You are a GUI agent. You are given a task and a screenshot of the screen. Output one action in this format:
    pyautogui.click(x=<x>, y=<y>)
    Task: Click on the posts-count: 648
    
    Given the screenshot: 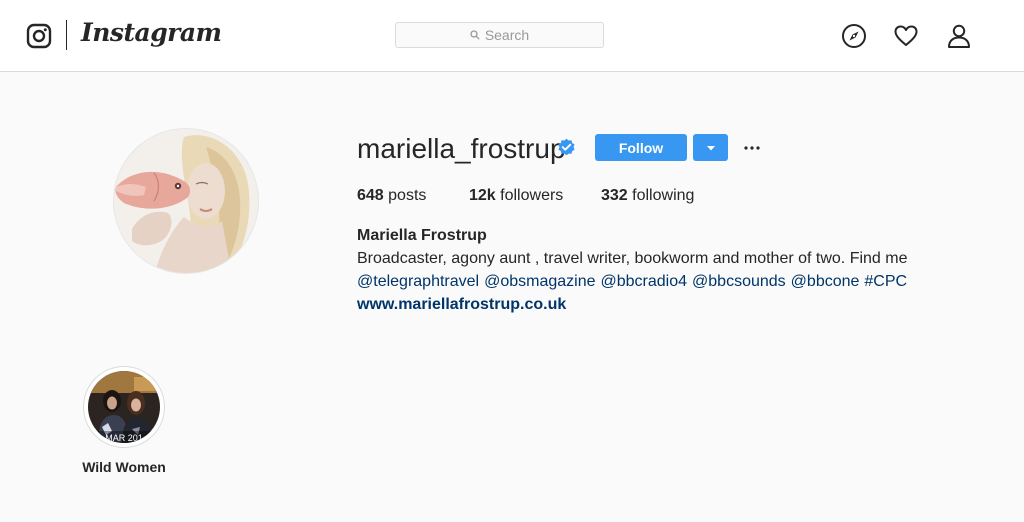 What is the action you would take?
    pyautogui.click(x=370, y=195)
    